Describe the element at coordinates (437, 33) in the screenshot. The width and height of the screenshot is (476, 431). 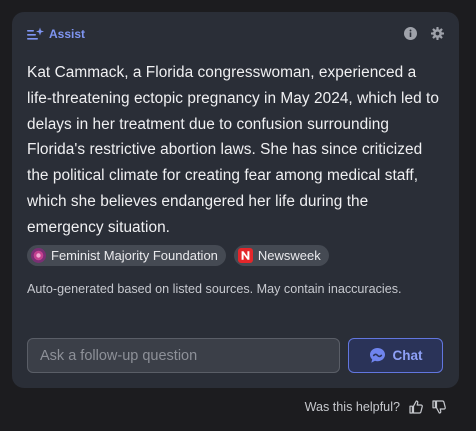
I see `gear-icon` at that location.